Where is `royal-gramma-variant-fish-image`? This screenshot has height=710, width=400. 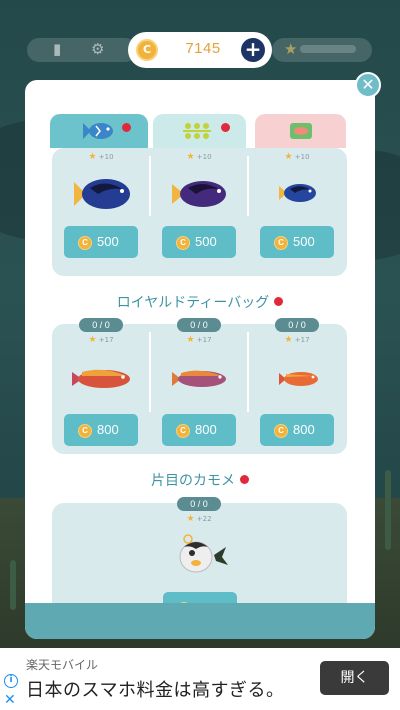 royal-gramma-variant-fish-image is located at coordinates (199, 378).